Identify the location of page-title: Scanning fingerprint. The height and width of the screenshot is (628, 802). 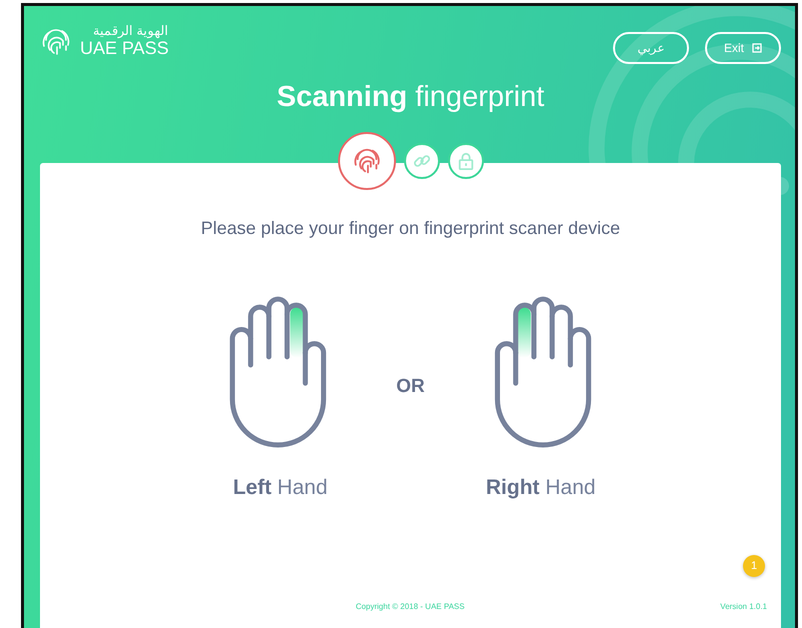
(411, 97).